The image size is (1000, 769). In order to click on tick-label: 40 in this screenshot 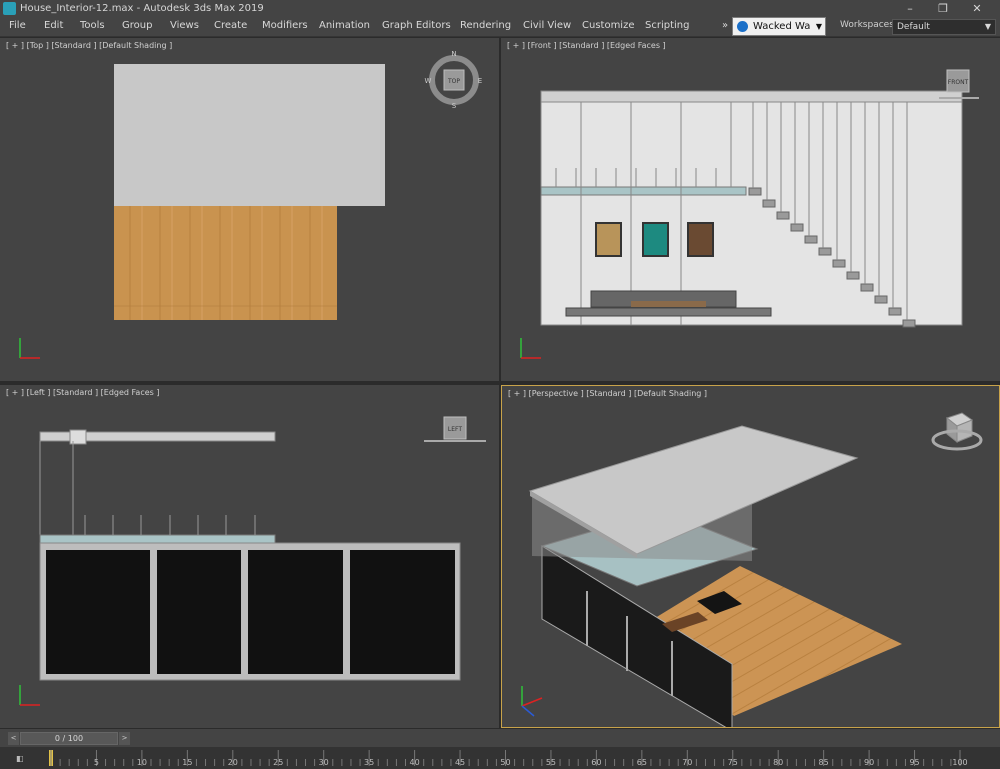, I will do `click(414, 762)`.